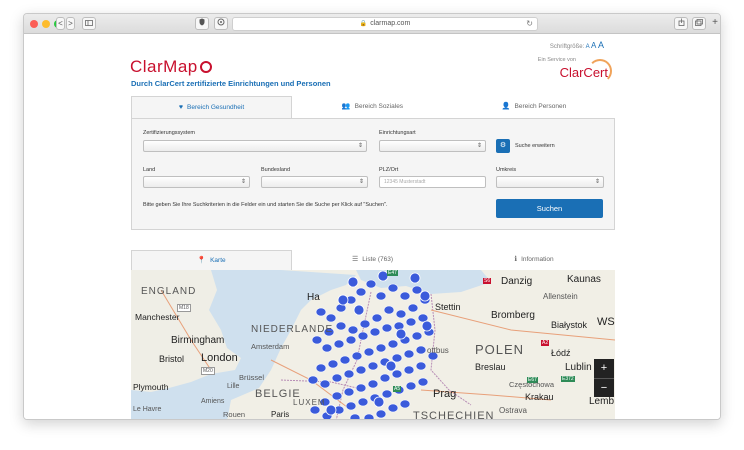 This screenshot has height=450, width=744. Describe the element at coordinates (606, 322) in the screenshot. I see `map-label-ws: WS` at that location.